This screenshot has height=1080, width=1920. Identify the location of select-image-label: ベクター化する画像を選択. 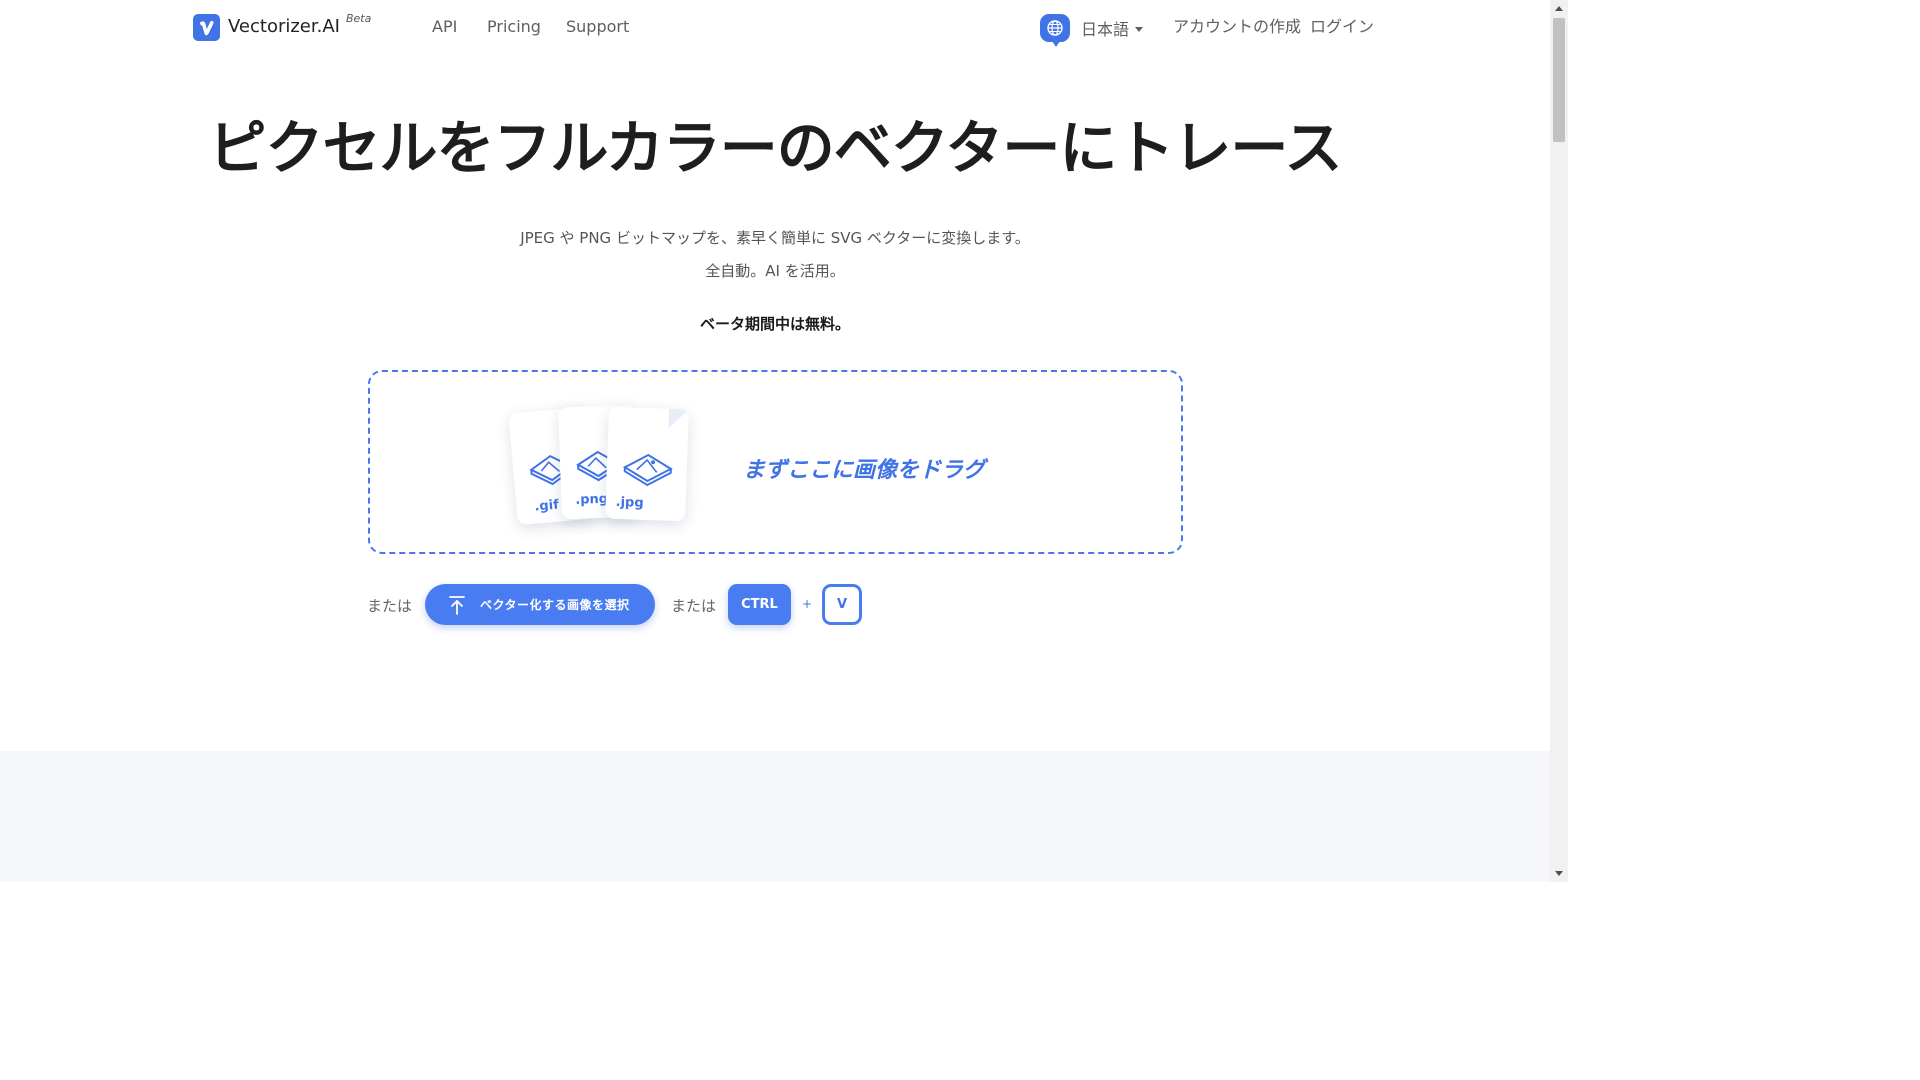
(555, 605).